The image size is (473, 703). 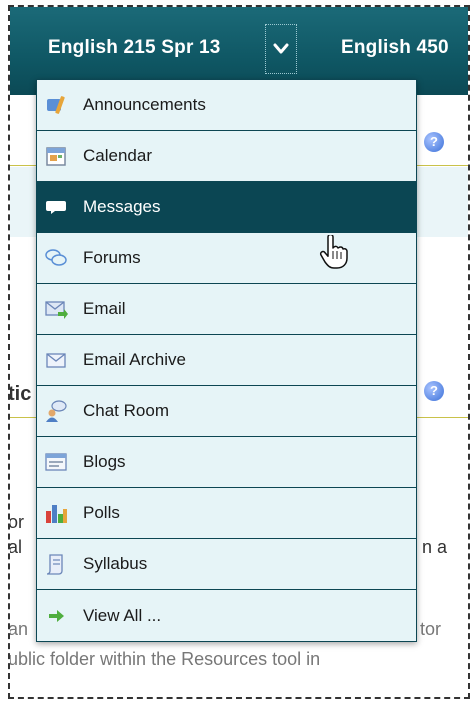 I want to click on menu-item-polls: Polls, so click(x=226, y=513).